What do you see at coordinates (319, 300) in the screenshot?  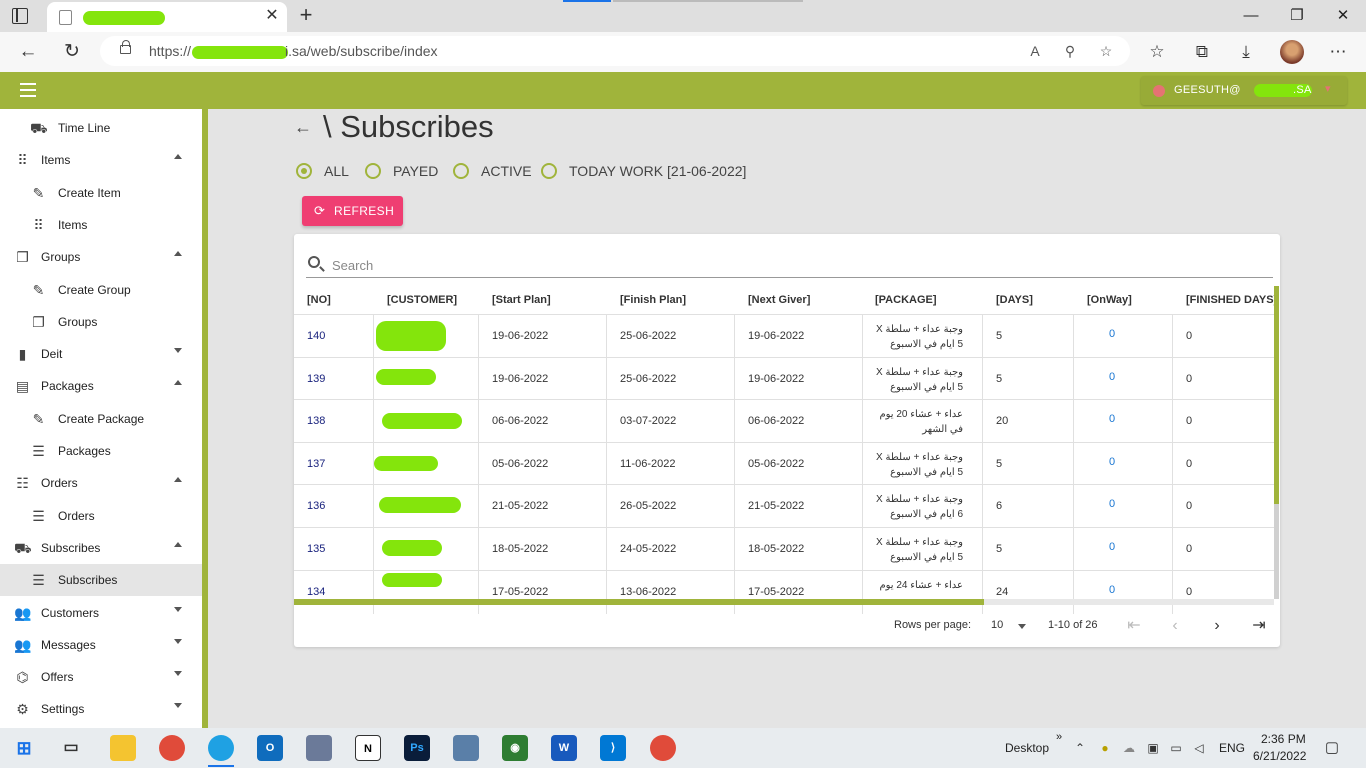 I see `column-header: [NO]` at bounding box center [319, 300].